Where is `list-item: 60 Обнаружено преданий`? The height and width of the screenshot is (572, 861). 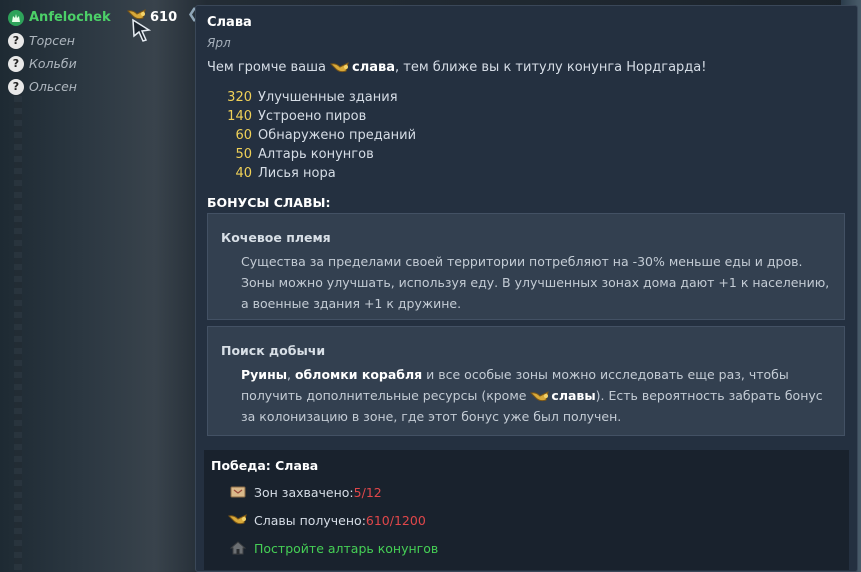
list-item: 60 Обнаружено преданий is located at coordinates (320, 135).